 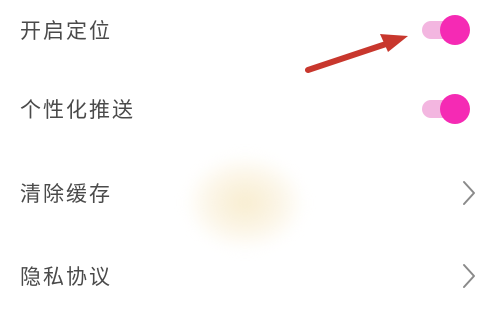 I want to click on setting-label-location: 开启定位, so click(x=66, y=31).